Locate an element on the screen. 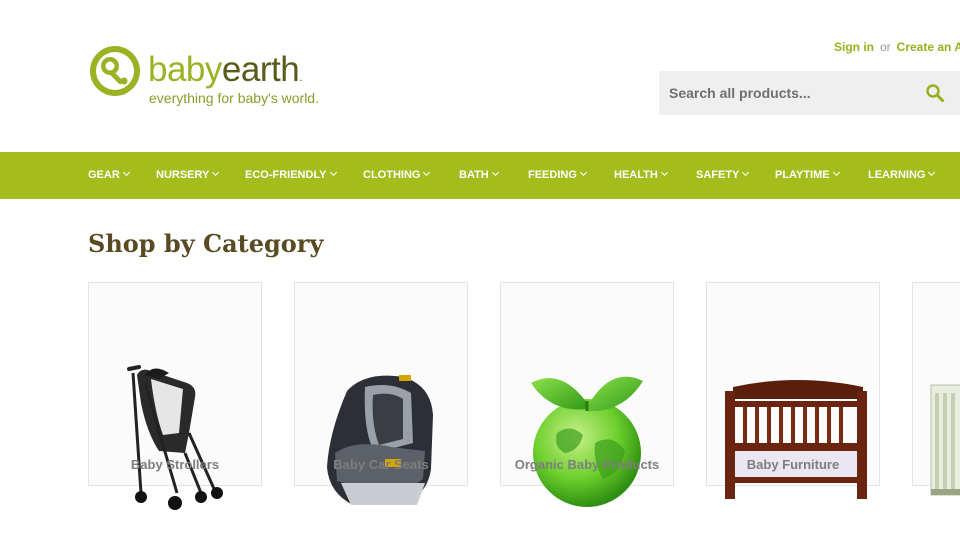  nav-gear: GEAR is located at coordinates (109, 175).